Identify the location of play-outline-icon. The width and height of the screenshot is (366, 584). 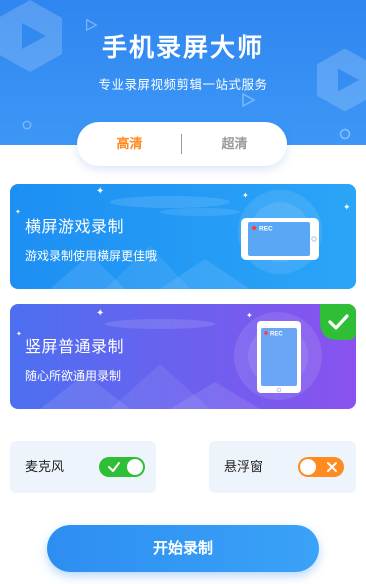
(249, 100).